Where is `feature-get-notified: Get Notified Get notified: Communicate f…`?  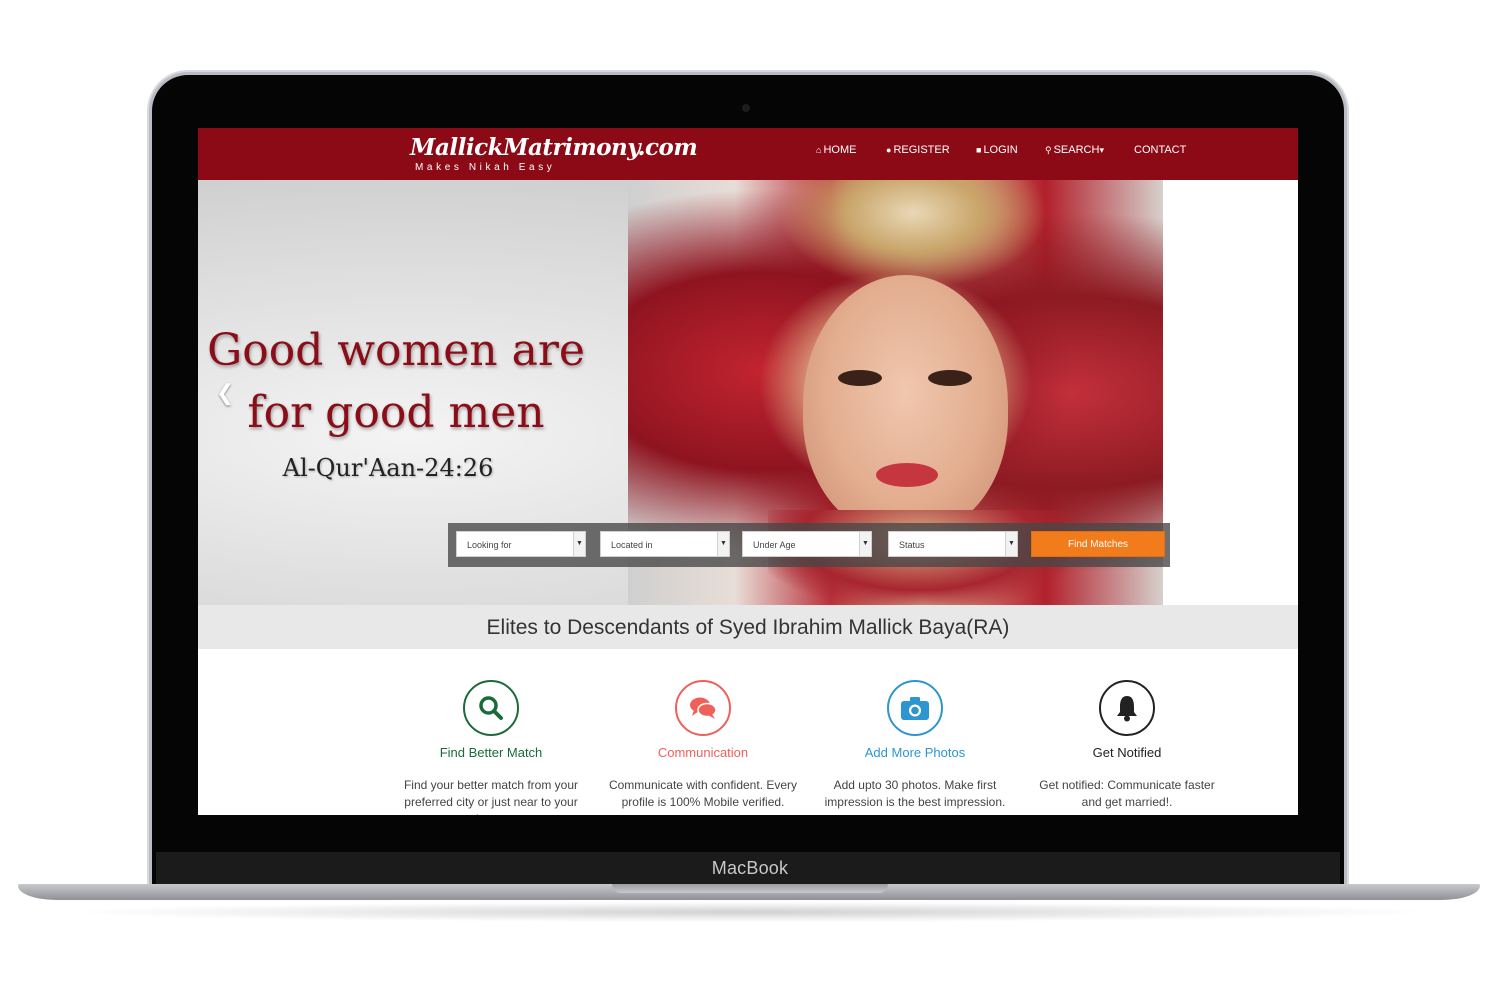 feature-get-notified: Get Notified Get notified: Communicate f… is located at coordinates (1127, 745).